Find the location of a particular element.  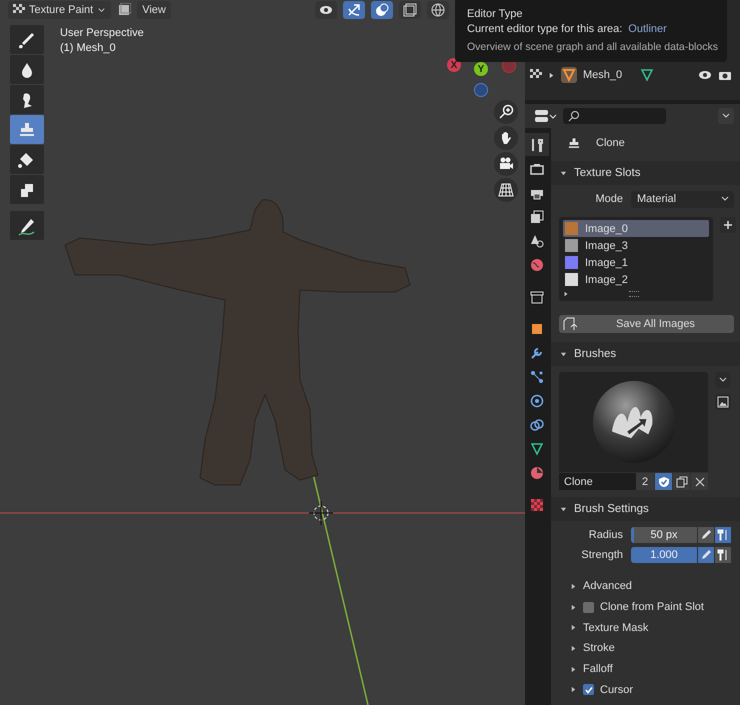

shield-icon is located at coordinates (663, 481).